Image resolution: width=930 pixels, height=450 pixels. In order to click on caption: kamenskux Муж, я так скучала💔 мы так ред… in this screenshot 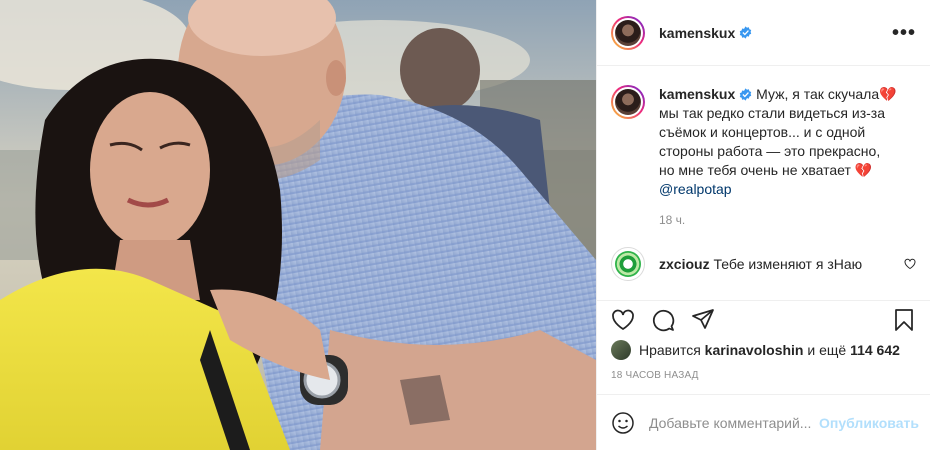, I will do `click(763, 142)`.